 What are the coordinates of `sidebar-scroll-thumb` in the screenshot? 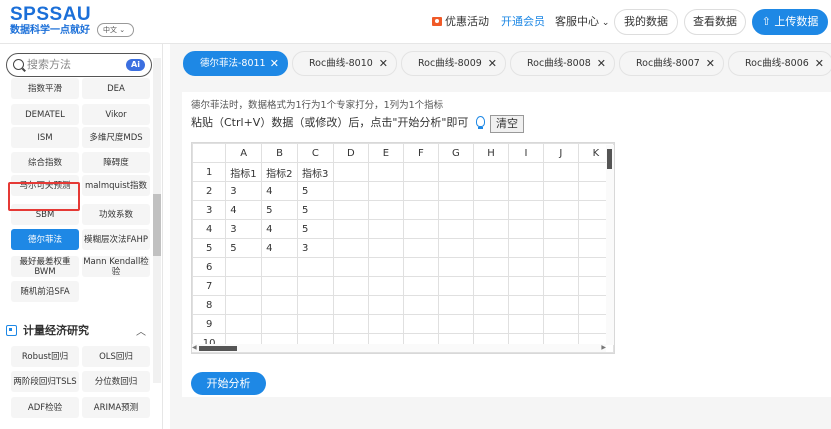 It's located at (157, 225).